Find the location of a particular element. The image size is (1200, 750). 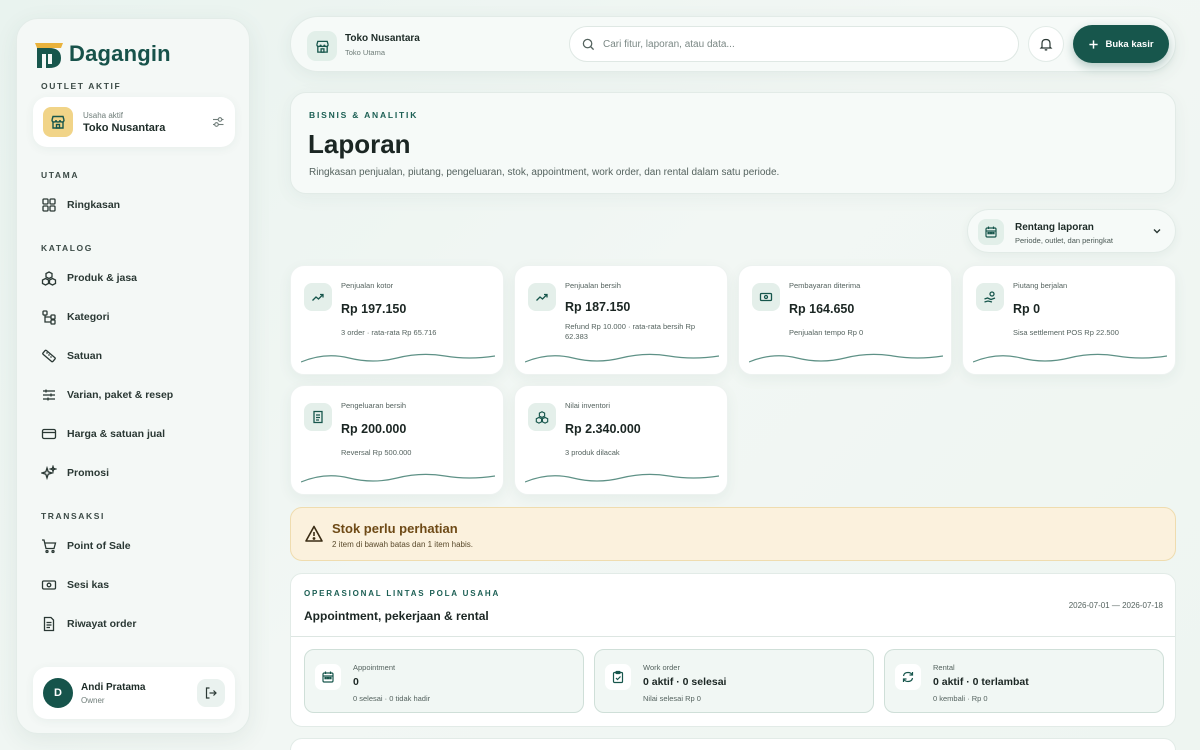

ops-card-label: Rental is located at coordinates (944, 667).